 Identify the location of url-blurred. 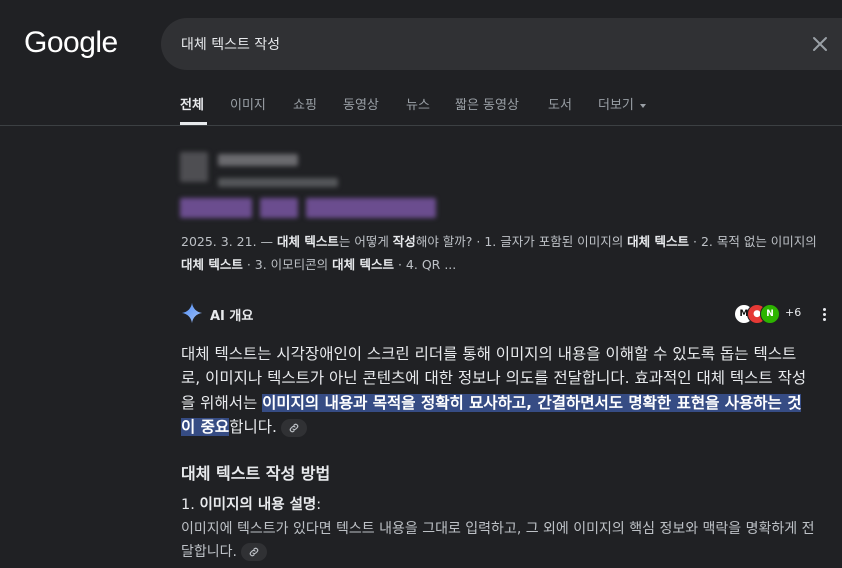
(278, 182).